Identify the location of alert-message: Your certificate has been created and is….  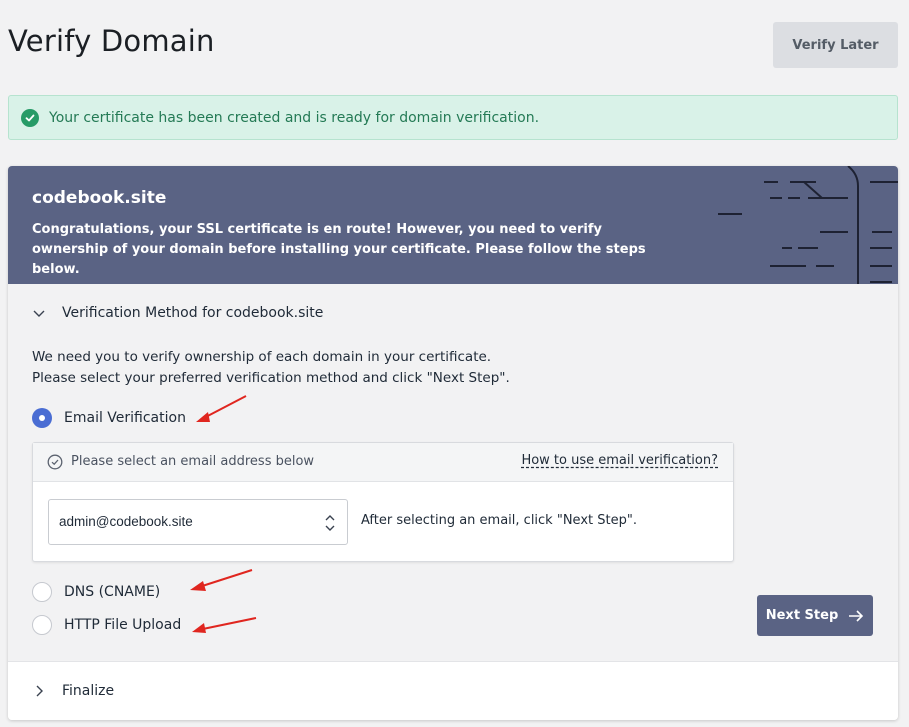
(294, 117).